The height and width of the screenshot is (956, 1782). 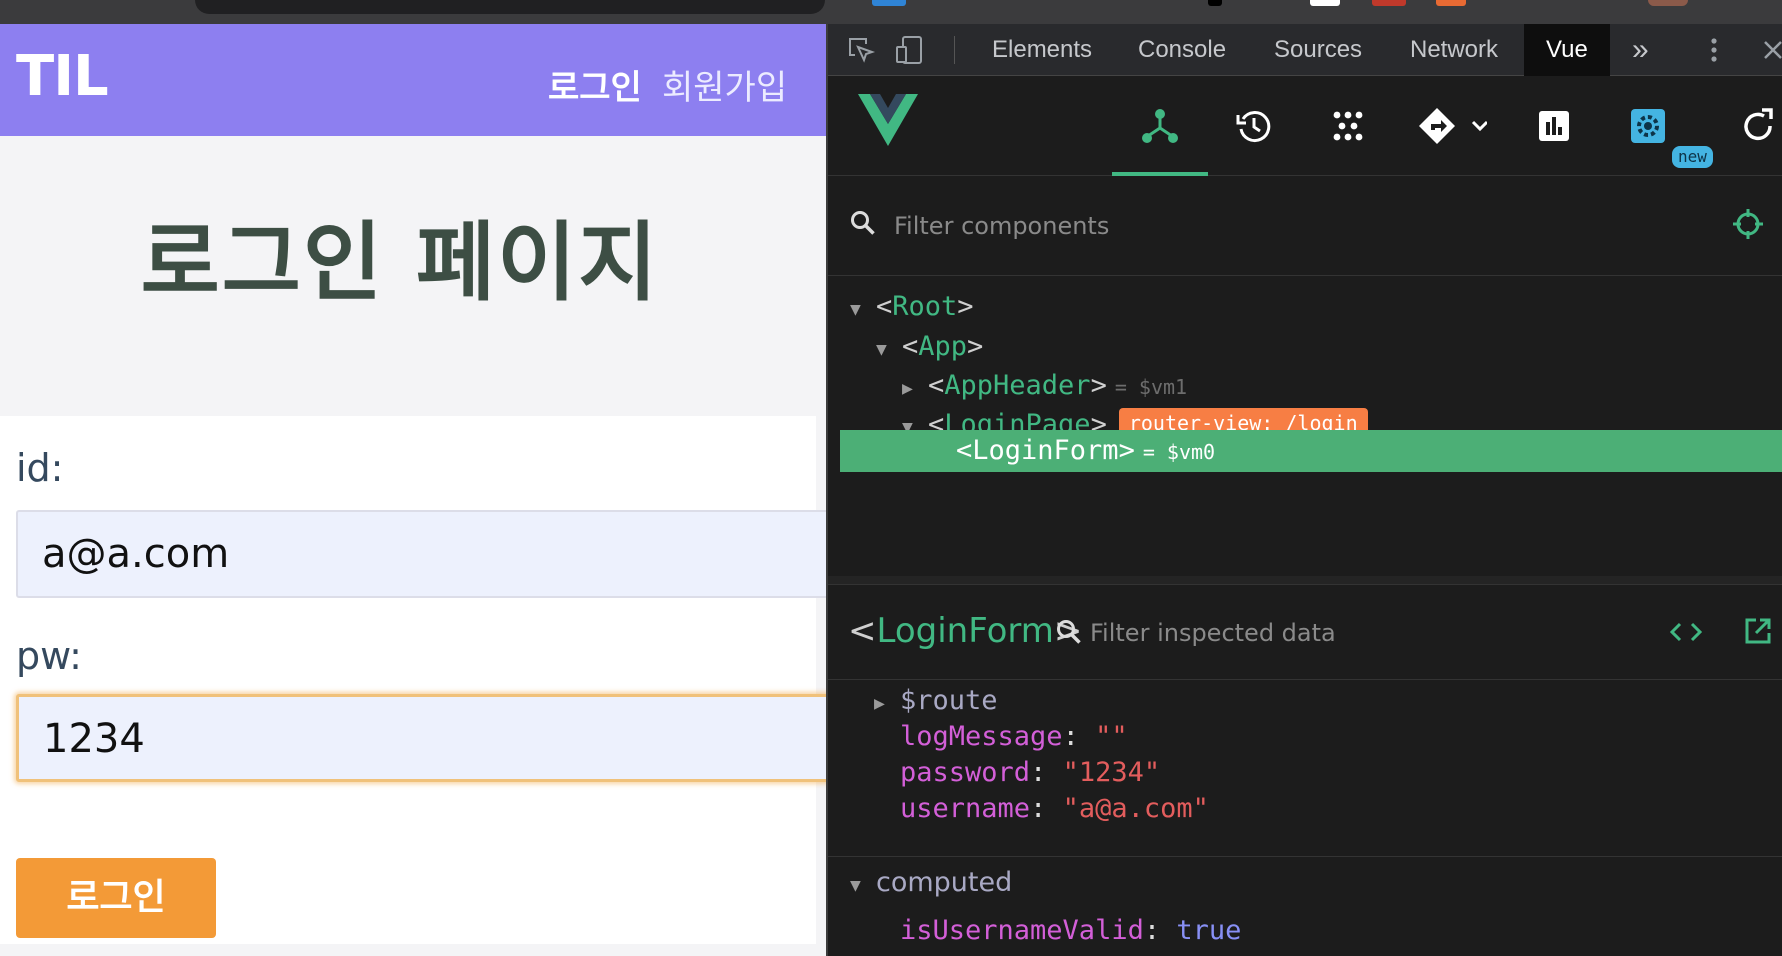 What do you see at coordinates (936, 701) in the screenshot?
I see `data-row-route: ▶ $route` at bounding box center [936, 701].